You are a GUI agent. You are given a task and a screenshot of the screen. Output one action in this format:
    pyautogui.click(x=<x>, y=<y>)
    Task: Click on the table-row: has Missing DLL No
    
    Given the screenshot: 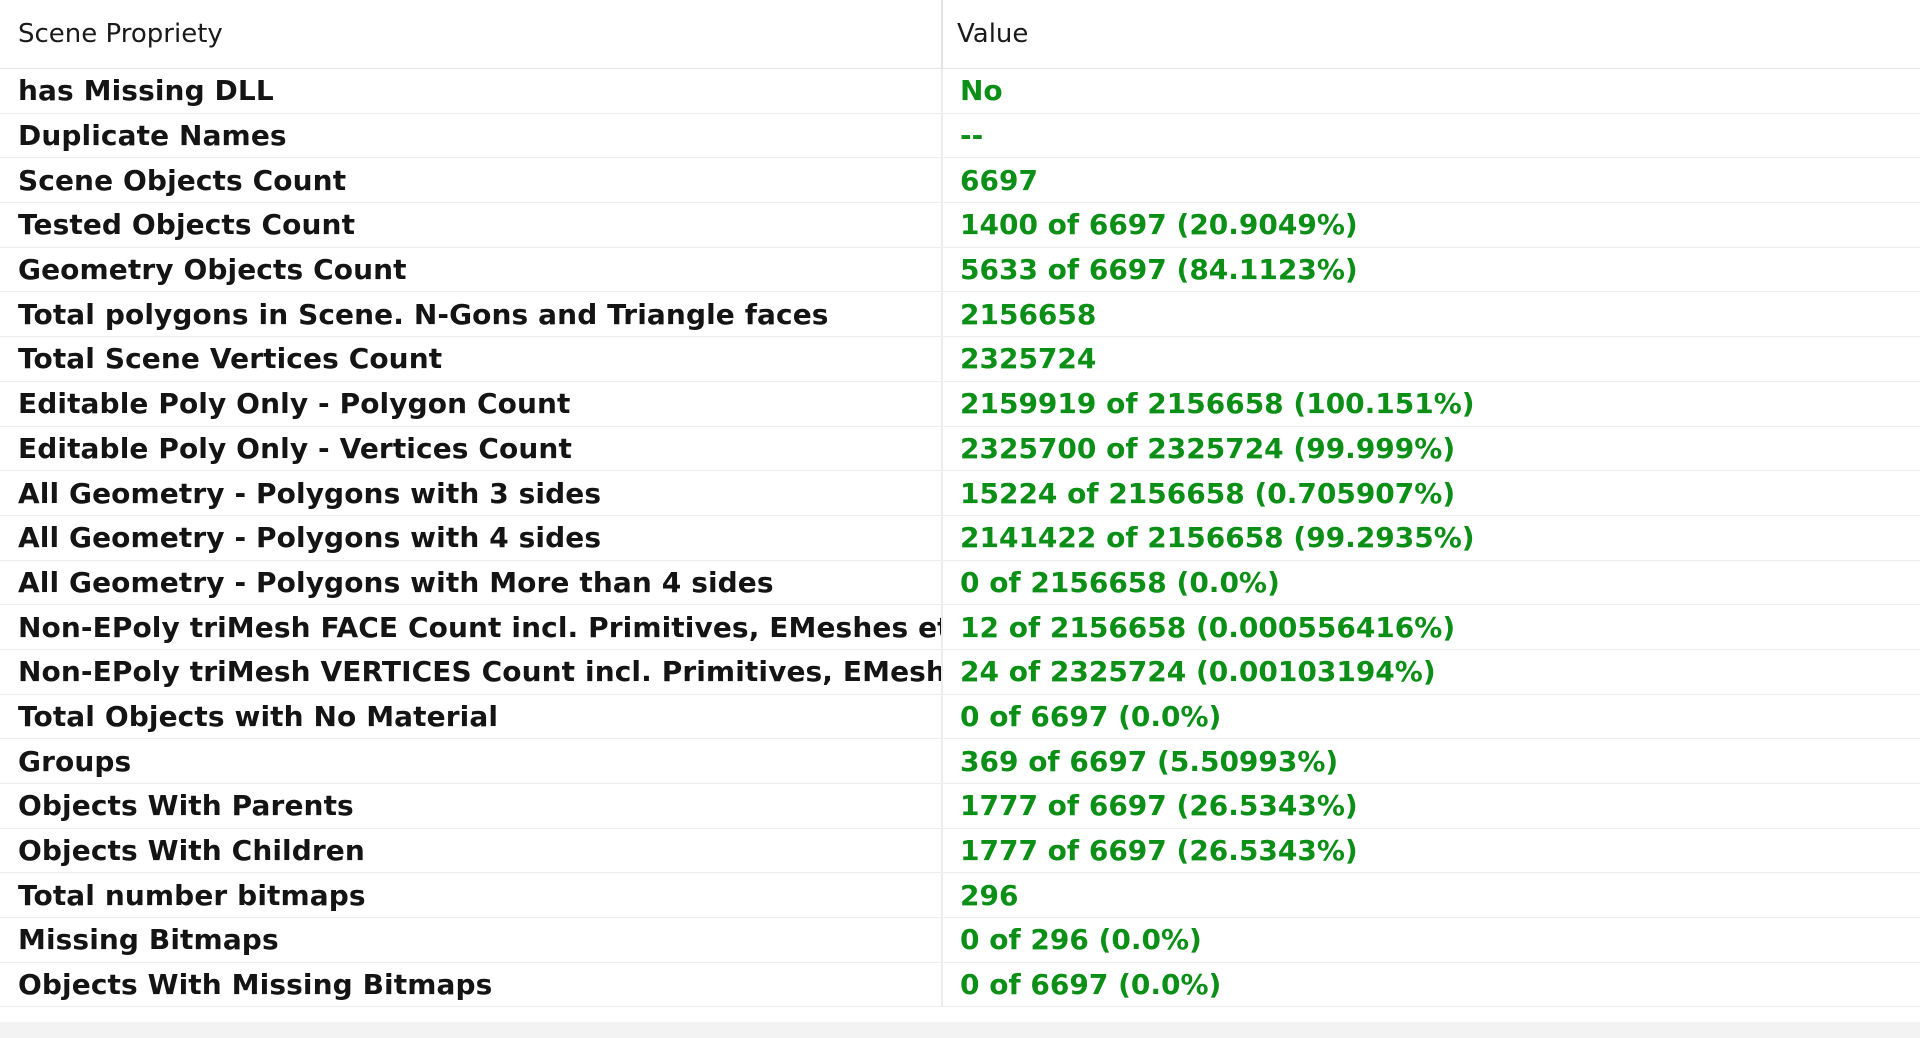 What is the action you would take?
    pyautogui.click(x=960, y=91)
    